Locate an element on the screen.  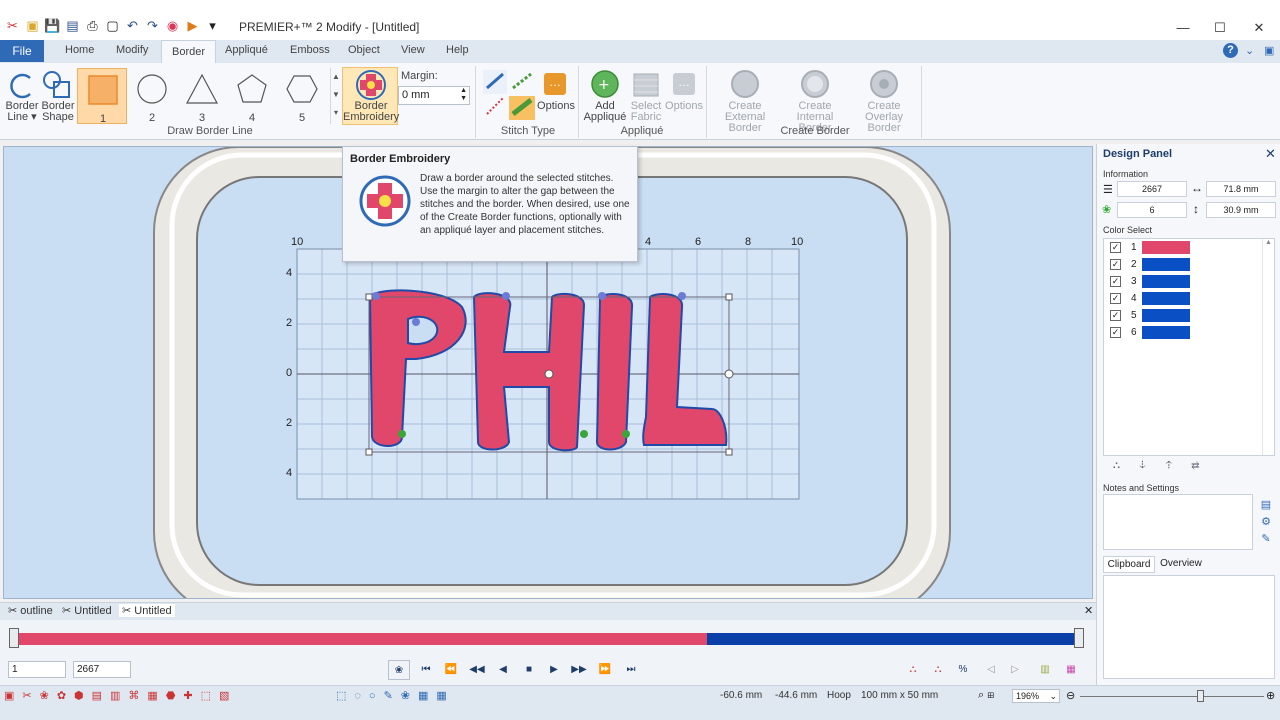
tab-applique: Appliqué is located at coordinates (246, 50).